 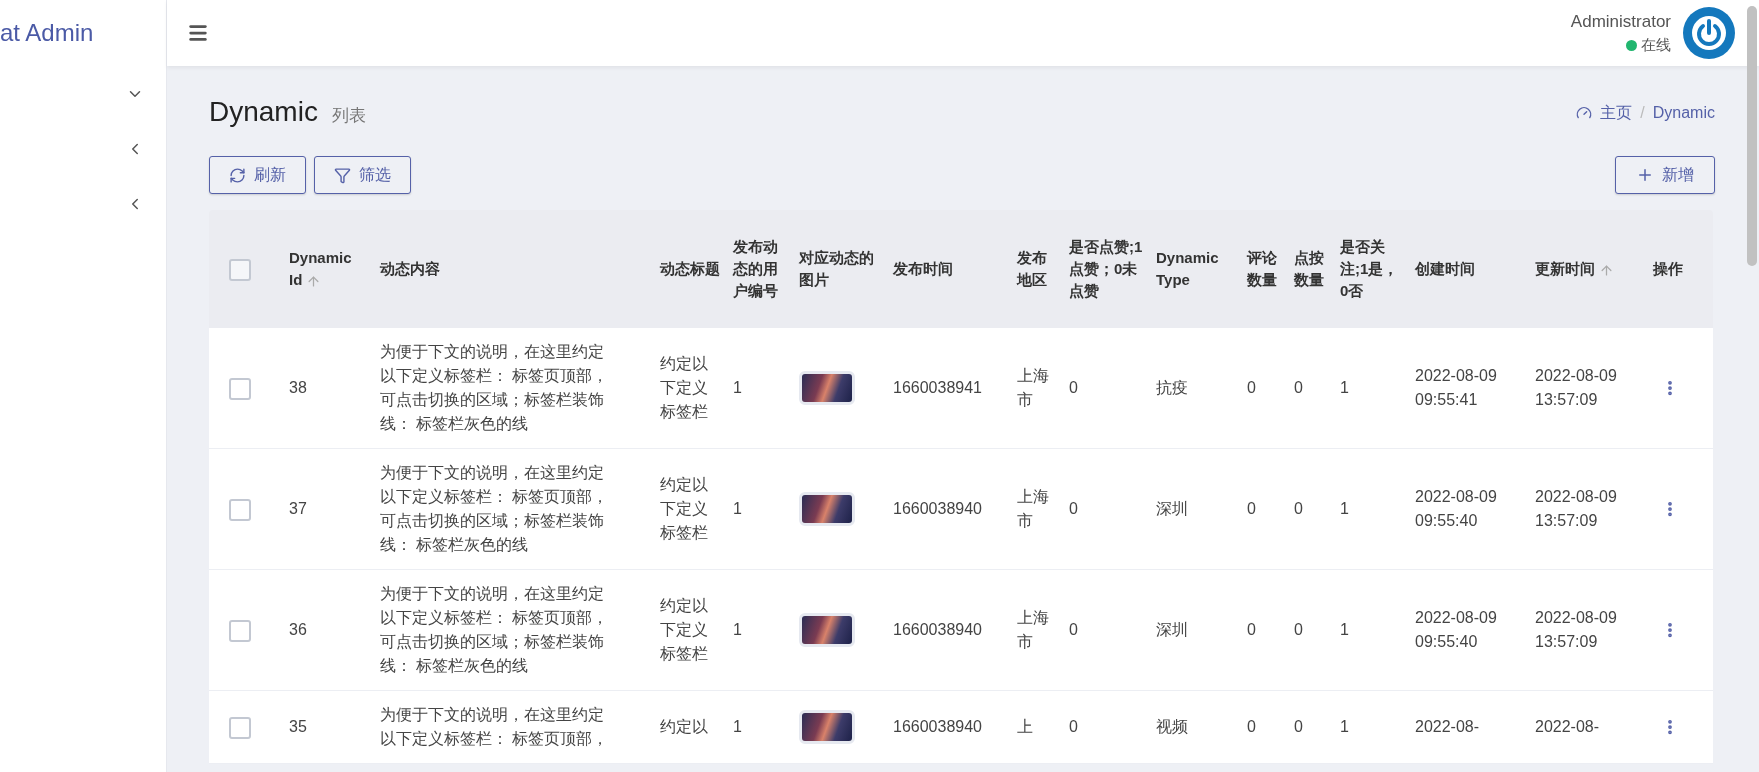 I want to click on filter-button: 筛选, so click(x=362, y=175).